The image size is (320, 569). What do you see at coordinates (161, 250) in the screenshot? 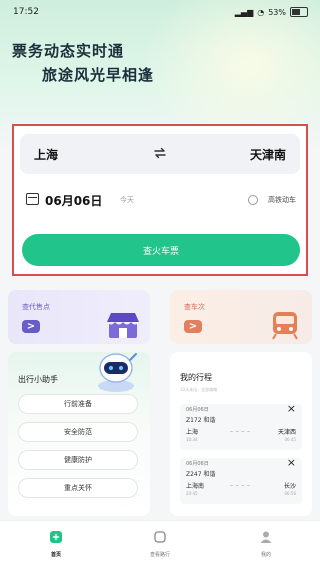
I see `search-tickets-button: 查火车票` at bounding box center [161, 250].